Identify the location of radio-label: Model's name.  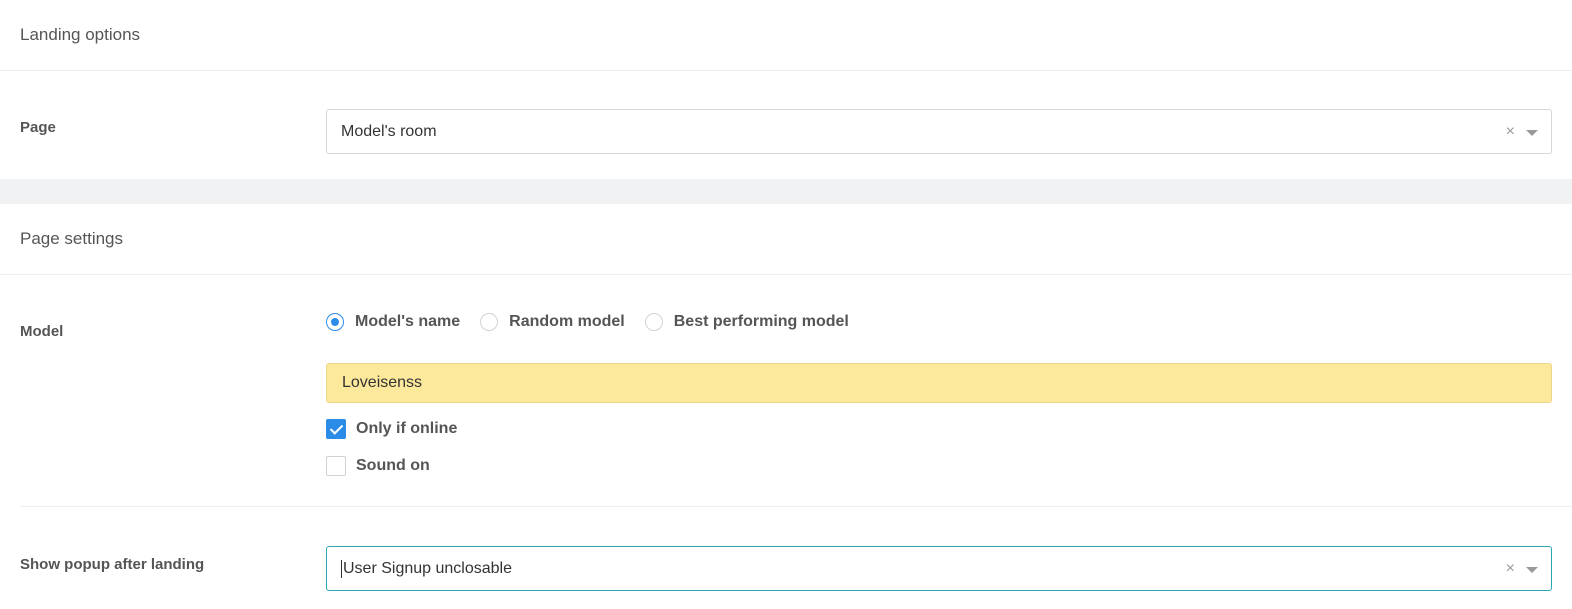
(408, 321).